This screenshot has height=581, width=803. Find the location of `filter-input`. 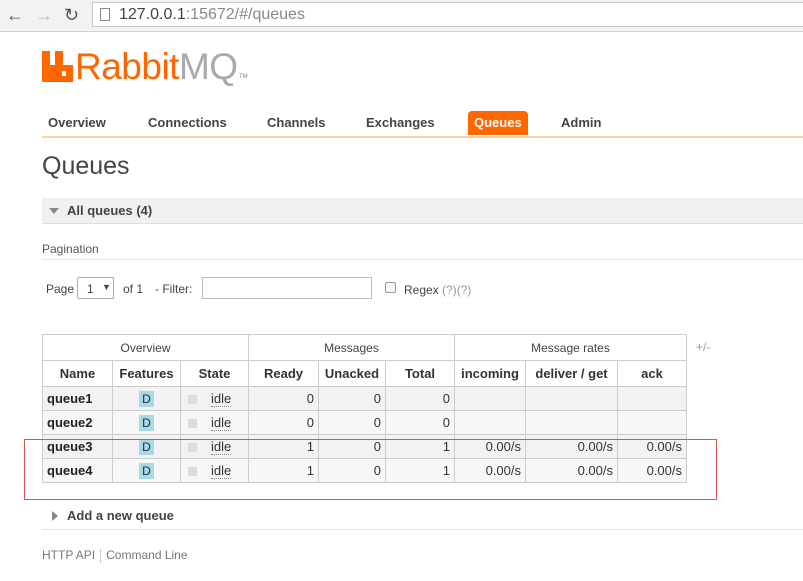

filter-input is located at coordinates (287, 288).